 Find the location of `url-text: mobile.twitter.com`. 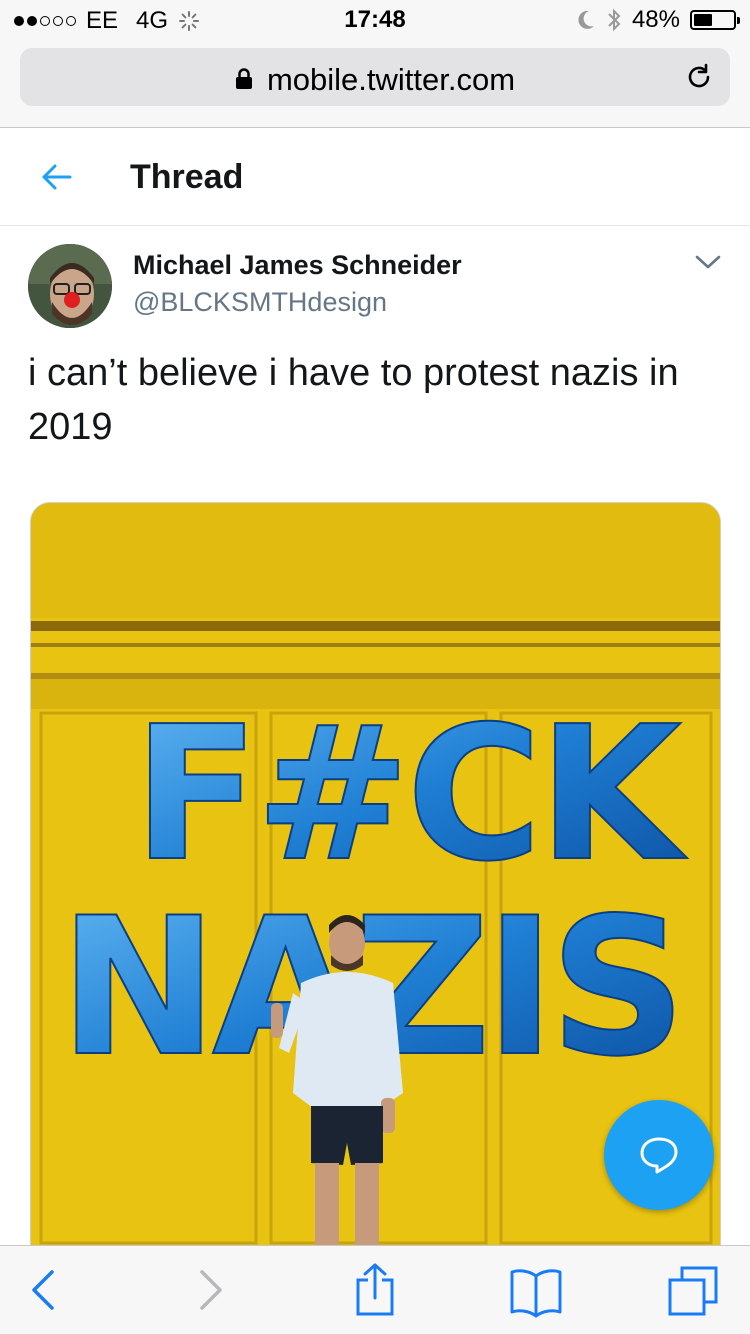

url-text: mobile.twitter.com is located at coordinates (391, 79).